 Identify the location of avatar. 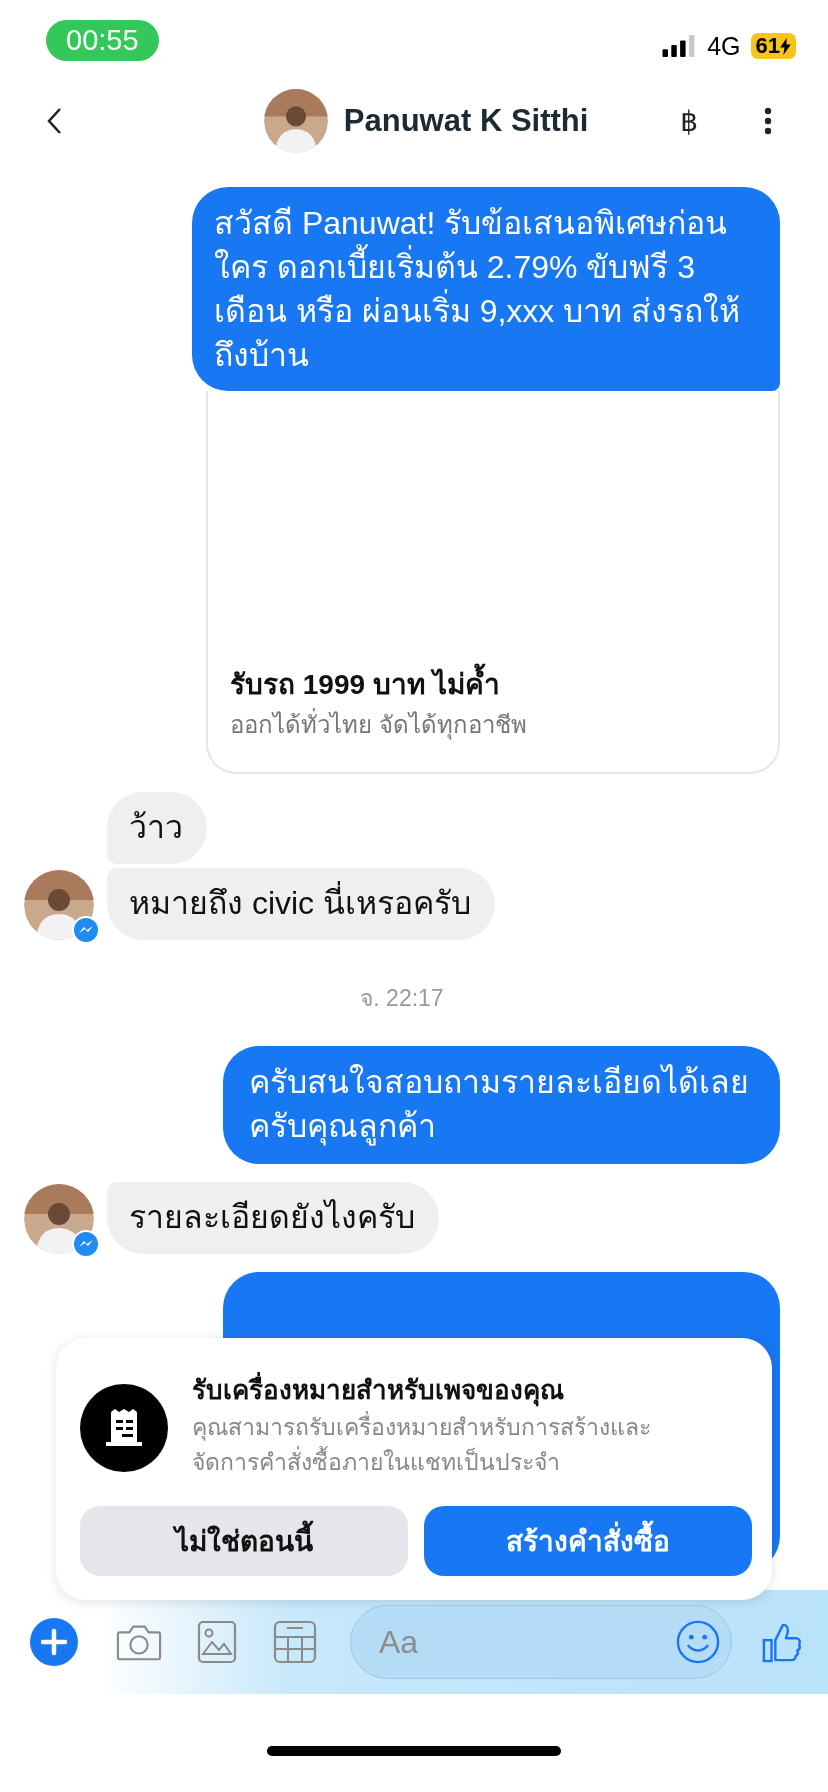
(295, 121).